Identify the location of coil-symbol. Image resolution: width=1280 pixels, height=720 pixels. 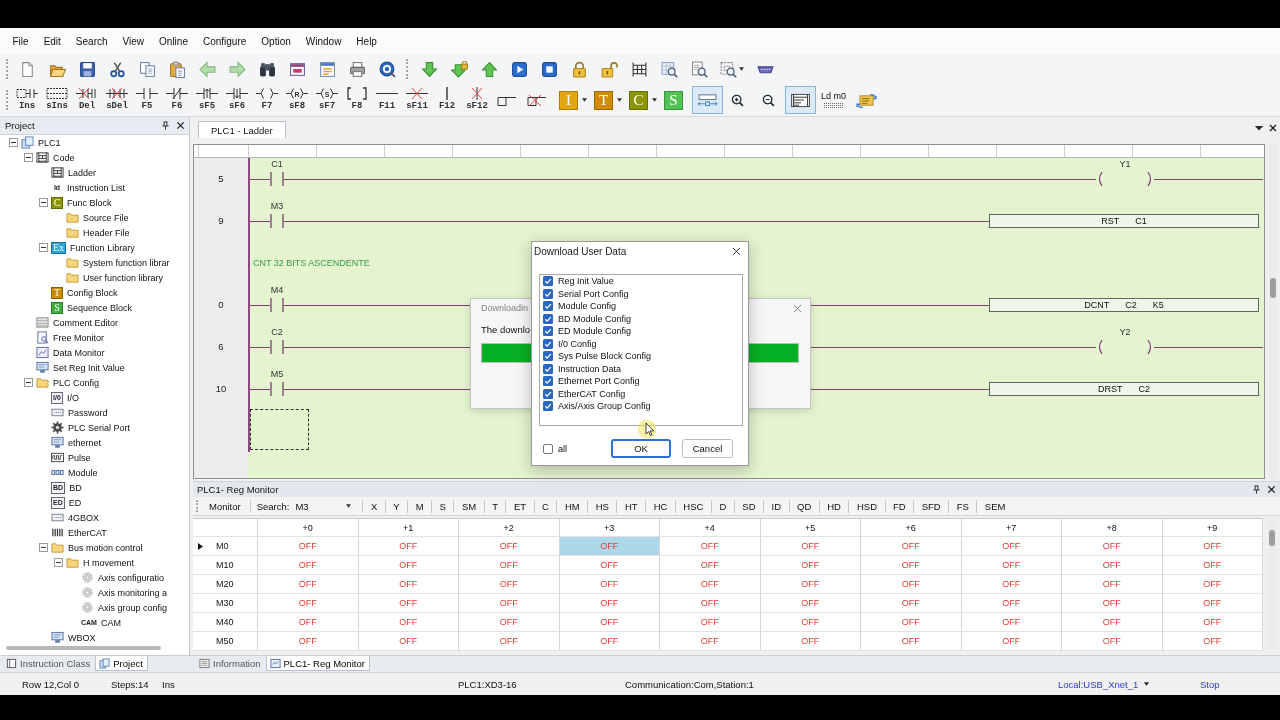
(1125, 347).